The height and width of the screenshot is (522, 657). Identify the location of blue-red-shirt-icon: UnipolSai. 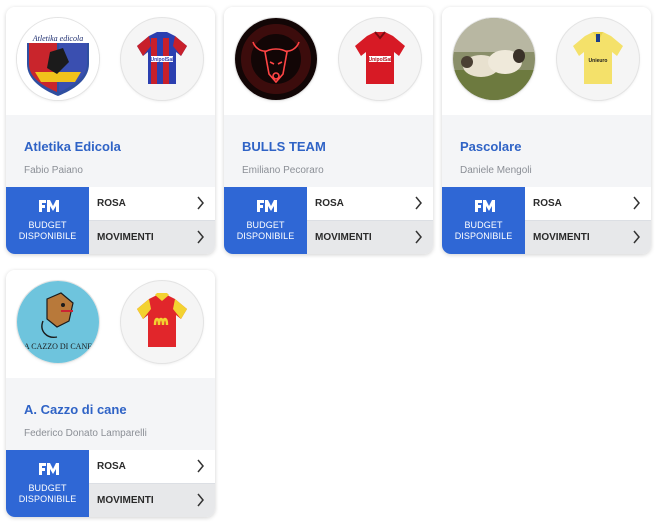
(162, 58).